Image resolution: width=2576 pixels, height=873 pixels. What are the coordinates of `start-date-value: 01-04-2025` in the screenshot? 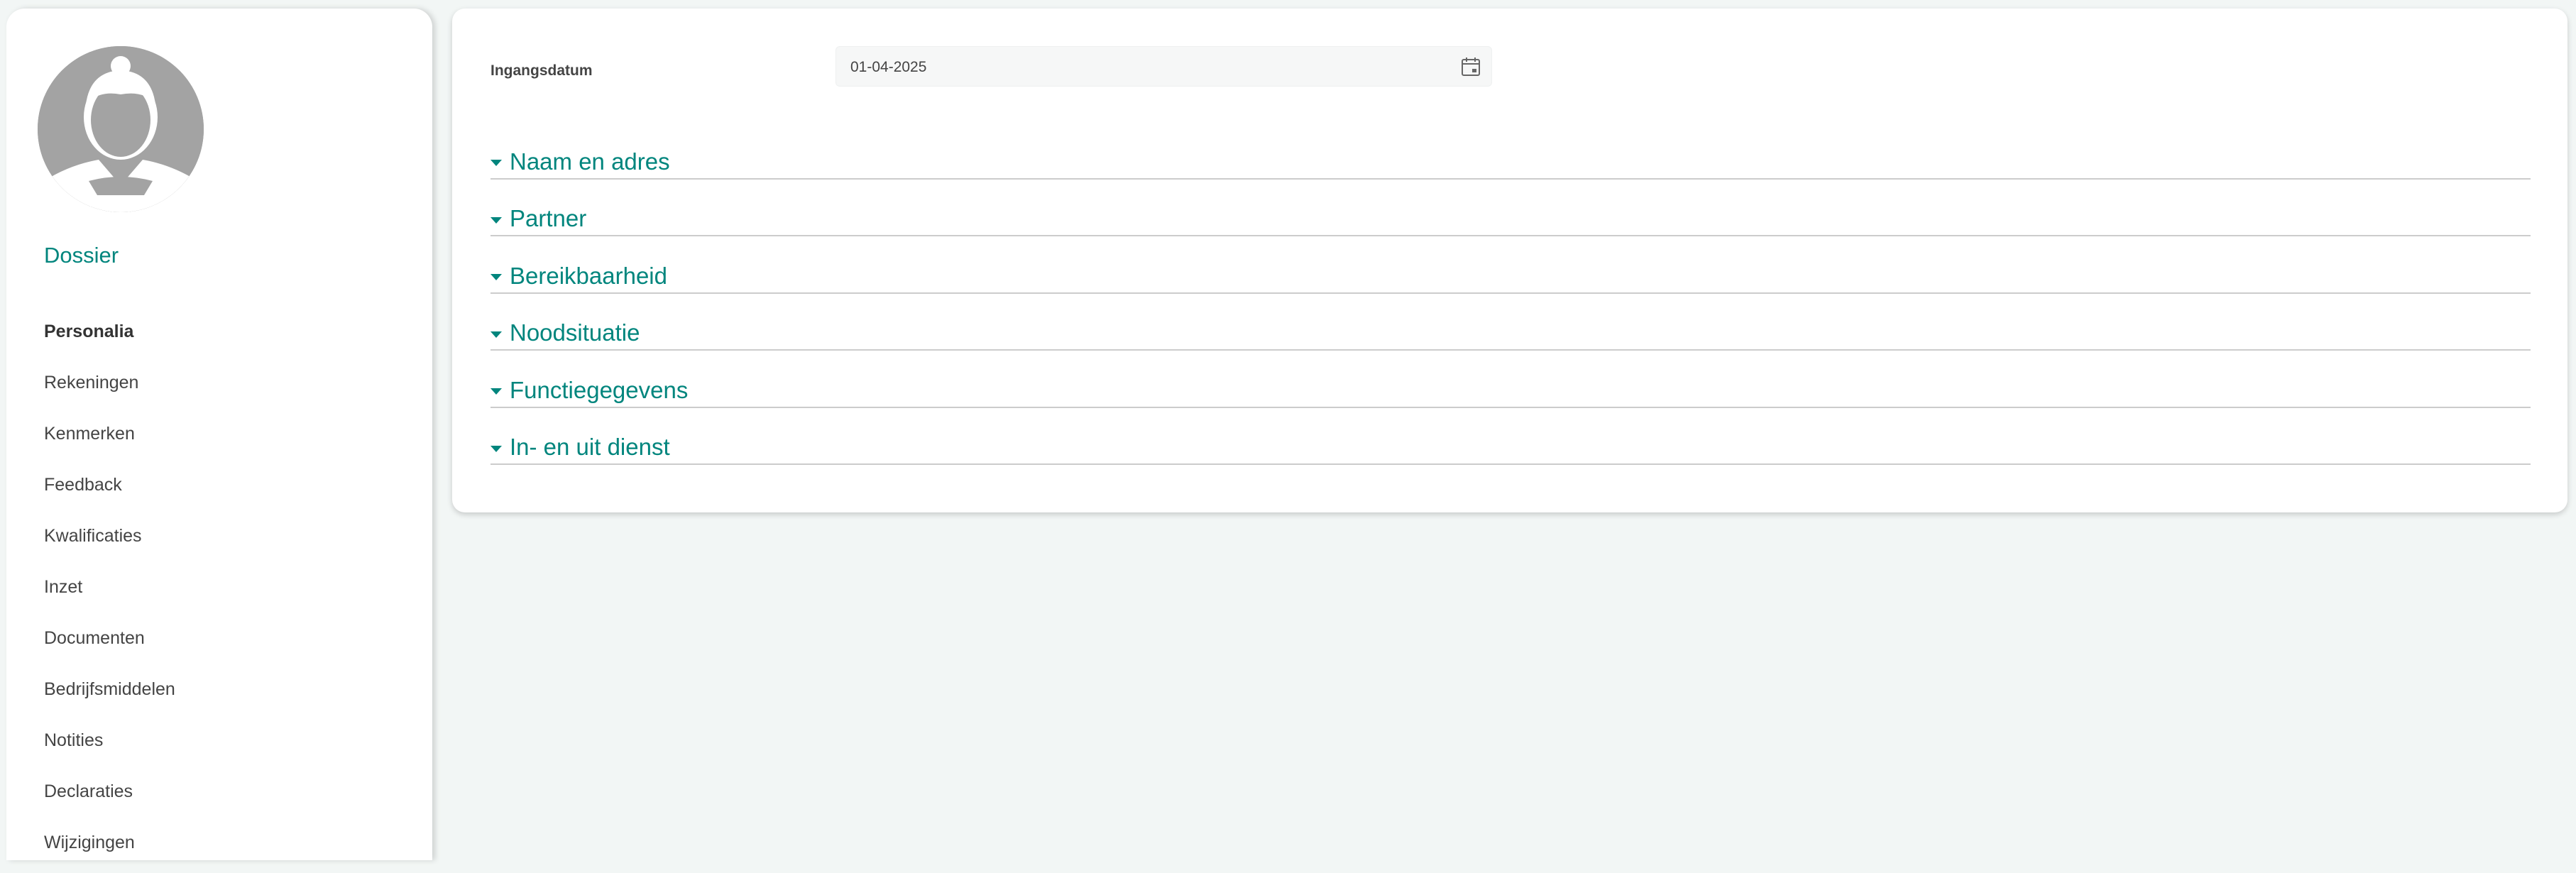 It's located at (888, 67).